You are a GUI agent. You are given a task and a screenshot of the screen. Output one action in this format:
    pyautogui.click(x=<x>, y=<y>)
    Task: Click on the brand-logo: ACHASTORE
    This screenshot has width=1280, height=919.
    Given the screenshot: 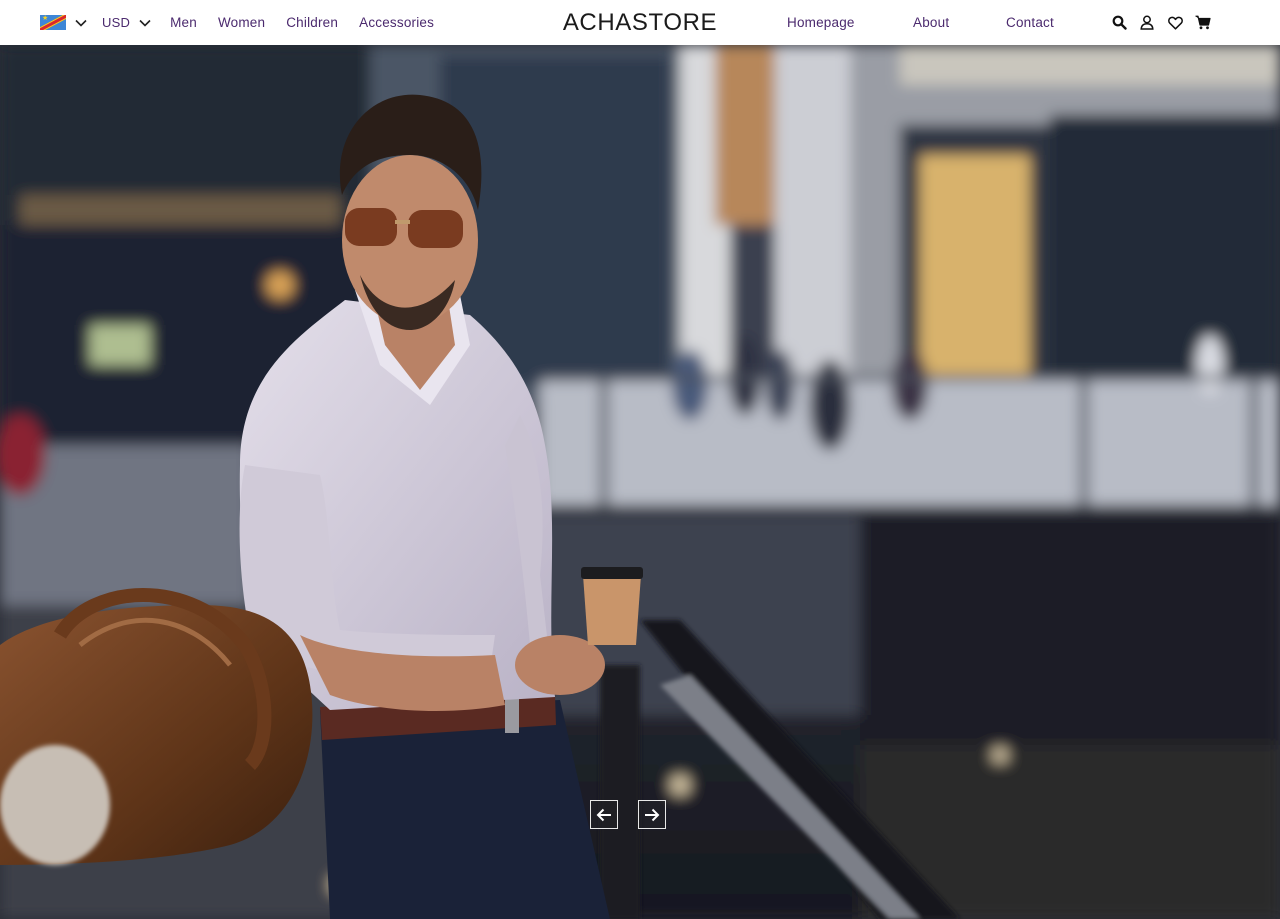 What is the action you would take?
    pyautogui.click(x=640, y=22)
    